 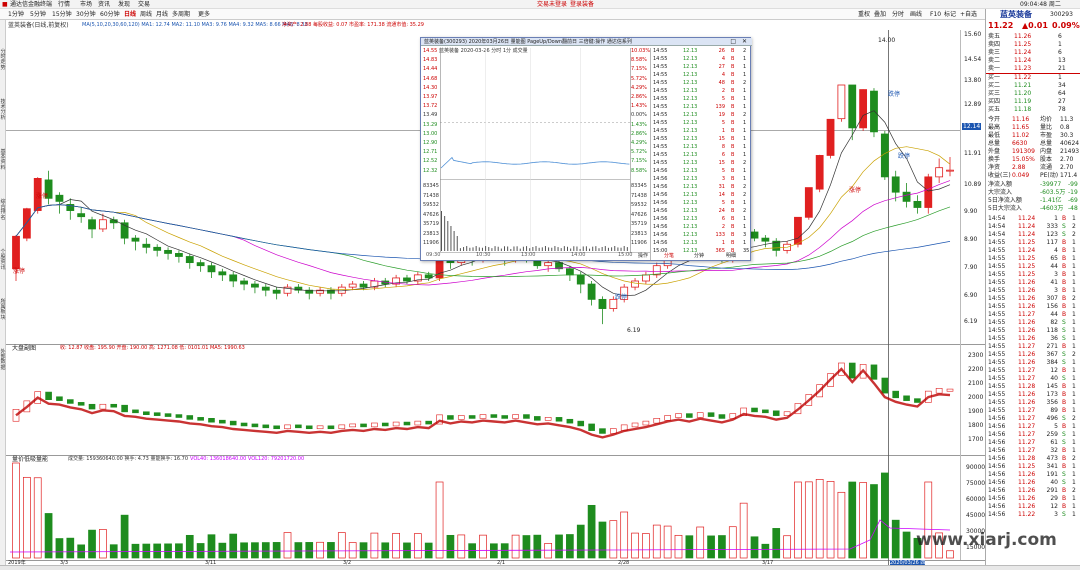 What do you see at coordinates (916, 14) in the screenshot?
I see `tool-draw: 画线` at bounding box center [916, 14].